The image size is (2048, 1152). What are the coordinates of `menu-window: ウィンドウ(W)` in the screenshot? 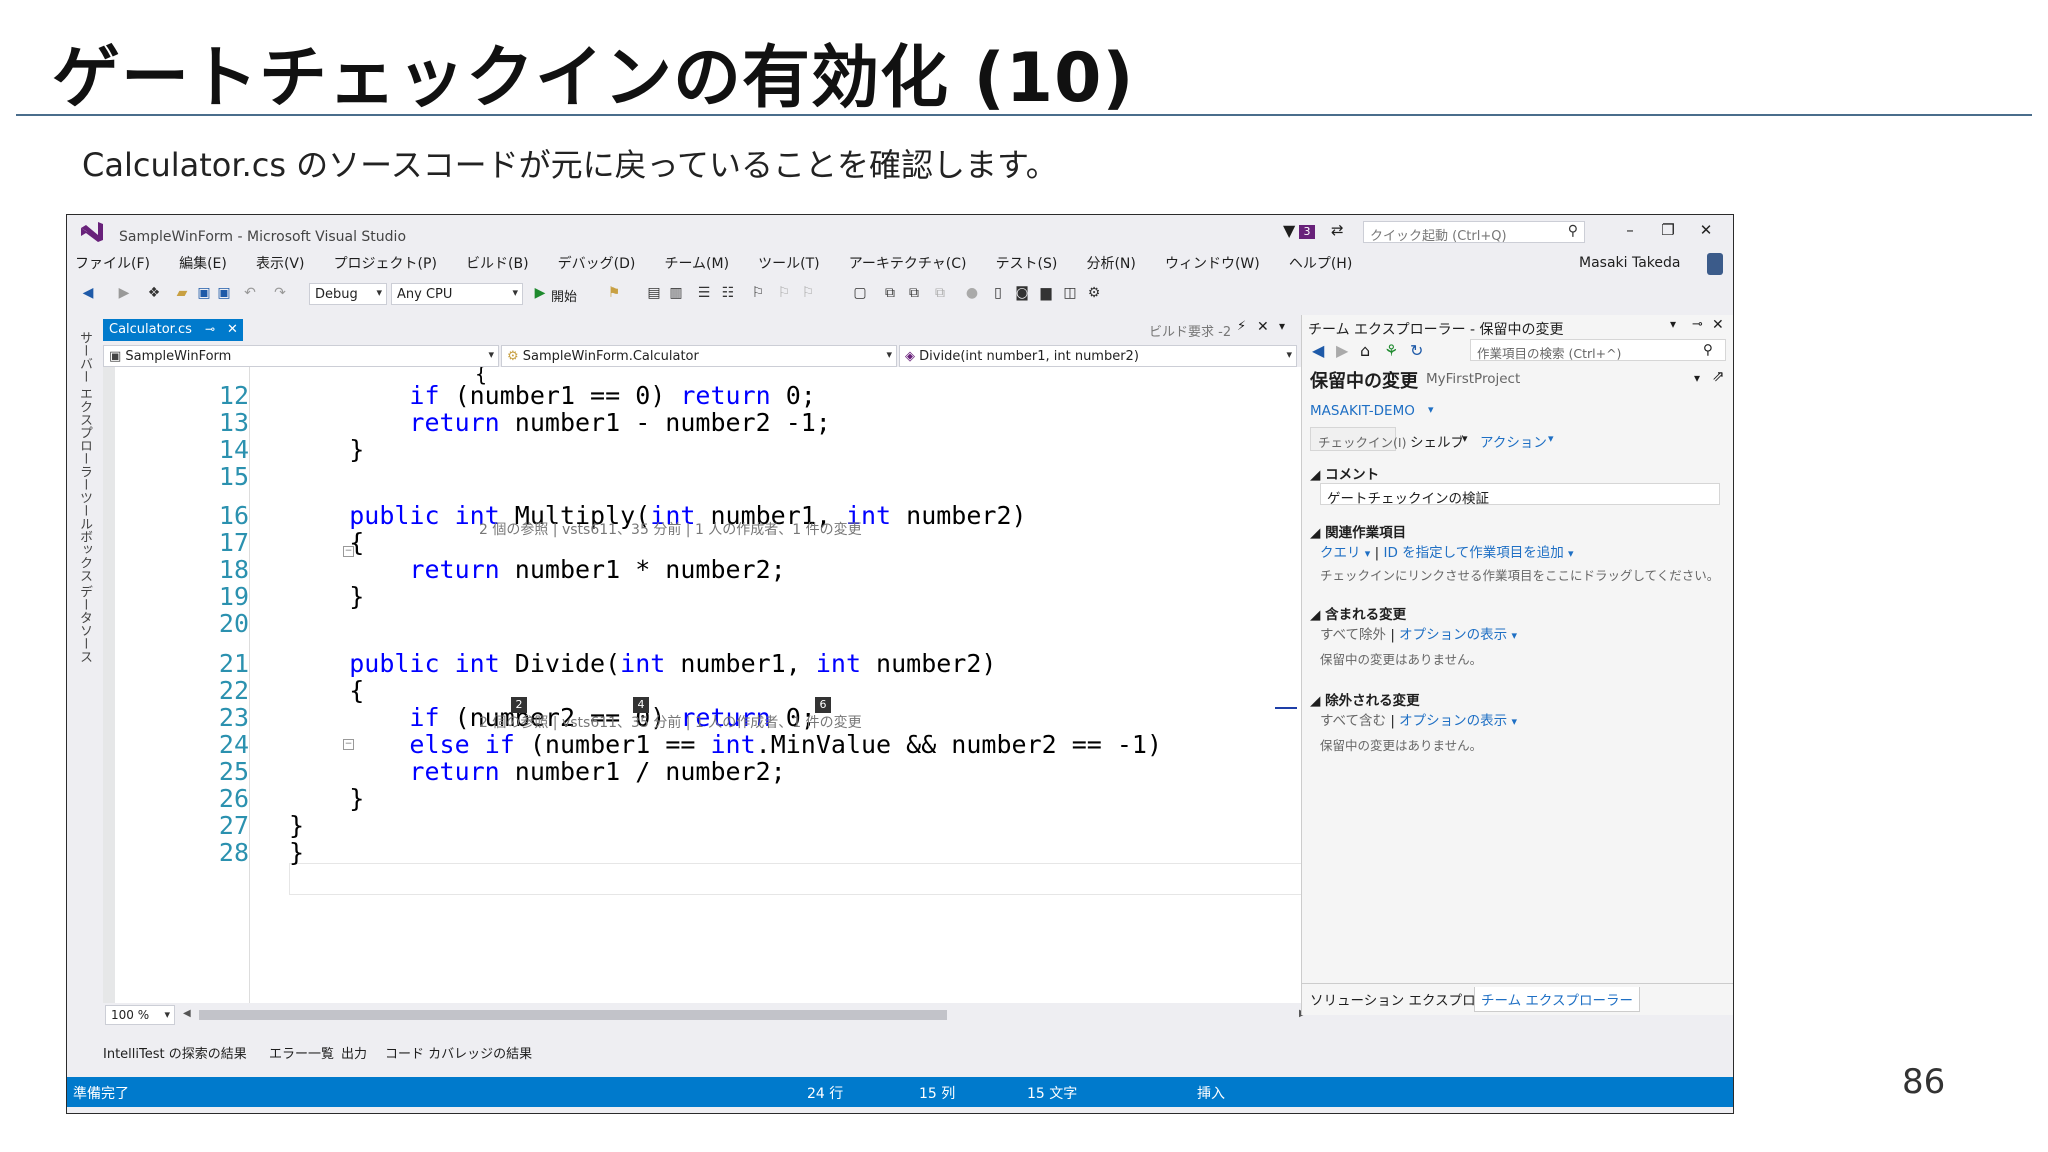 It's located at (1212, 263).